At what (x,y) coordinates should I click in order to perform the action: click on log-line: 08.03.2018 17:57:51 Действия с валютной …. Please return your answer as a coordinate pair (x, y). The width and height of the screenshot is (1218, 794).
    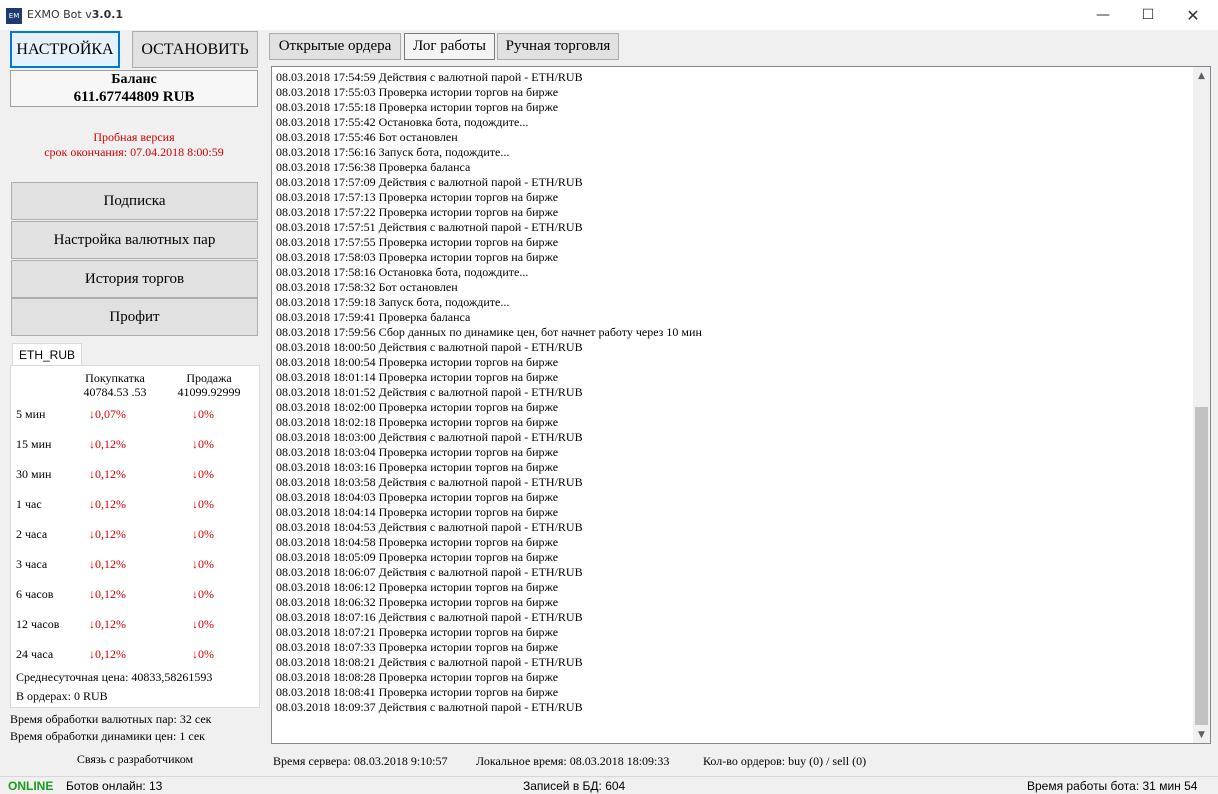
    Looking at the image, I should click on (429, 227).